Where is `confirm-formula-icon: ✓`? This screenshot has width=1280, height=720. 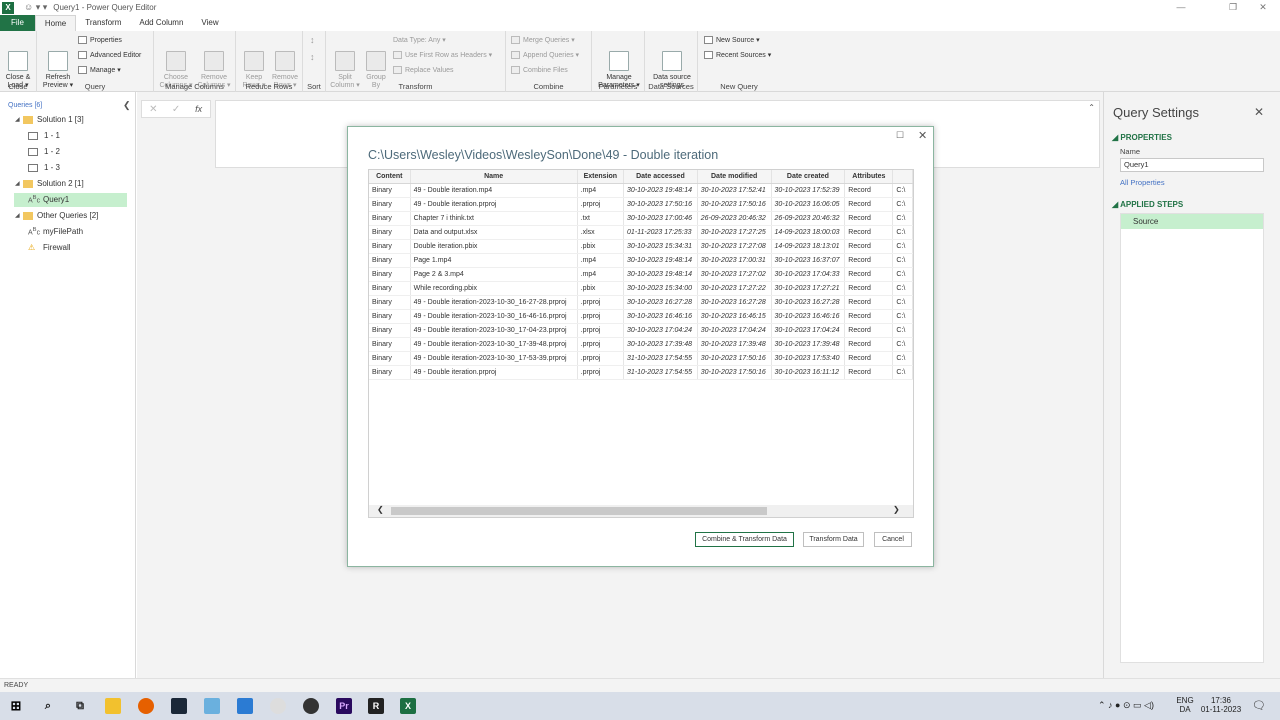
confirm-formula-icon: ✓ is located at coordinates (176, 109).